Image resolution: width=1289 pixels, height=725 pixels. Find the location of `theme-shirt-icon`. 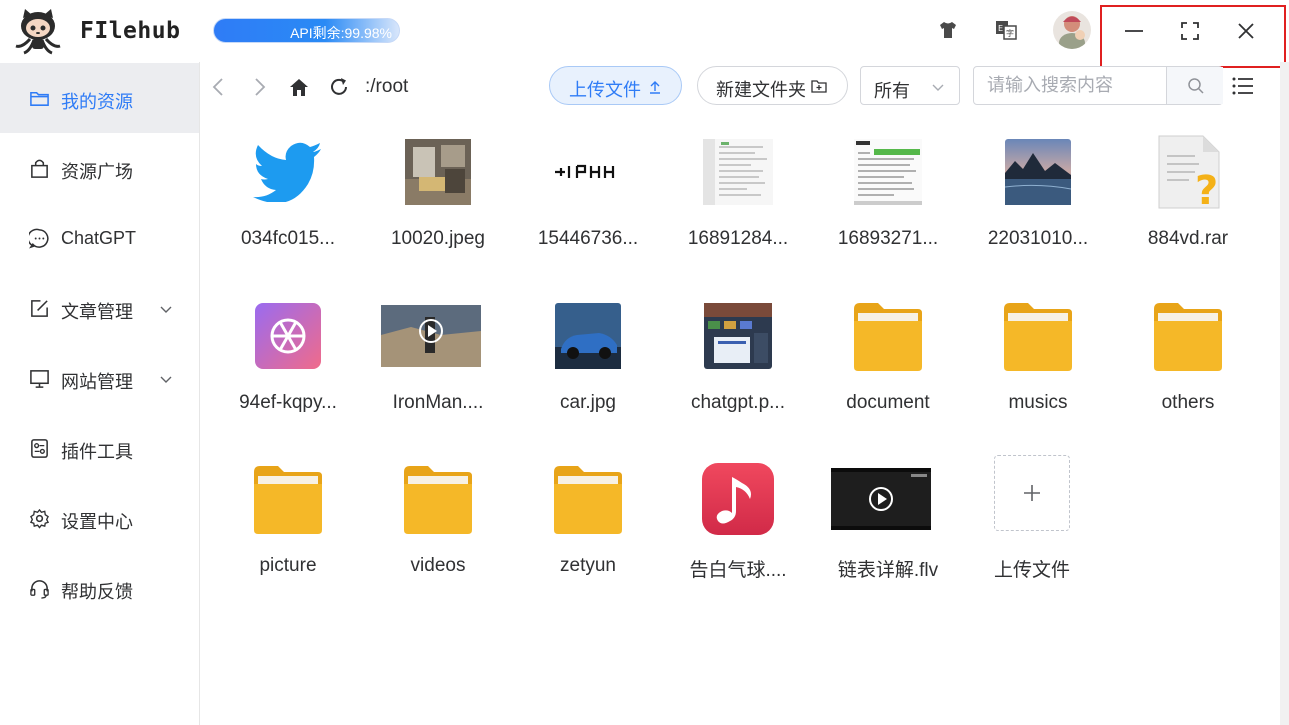

theme-shirt-icon is located at coordinates (948, 30).